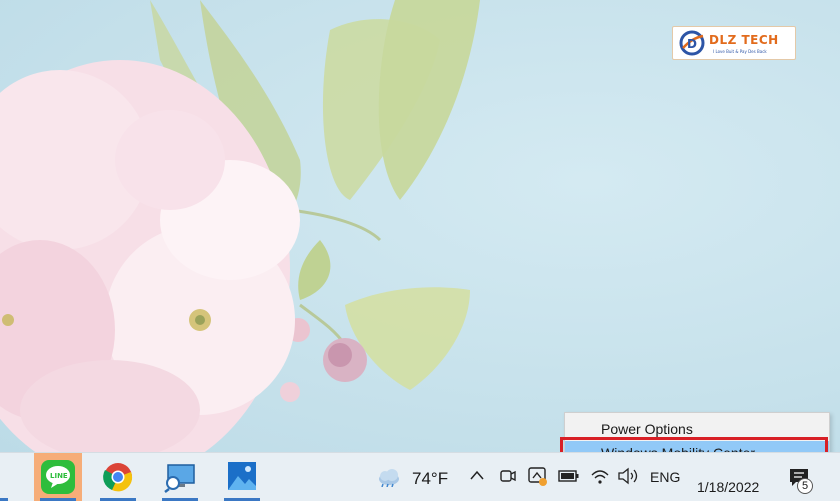  Describe the element at coordinates (728, 487) in the screenshot. I see `taskbar-date: 1/18/2022` at that location.